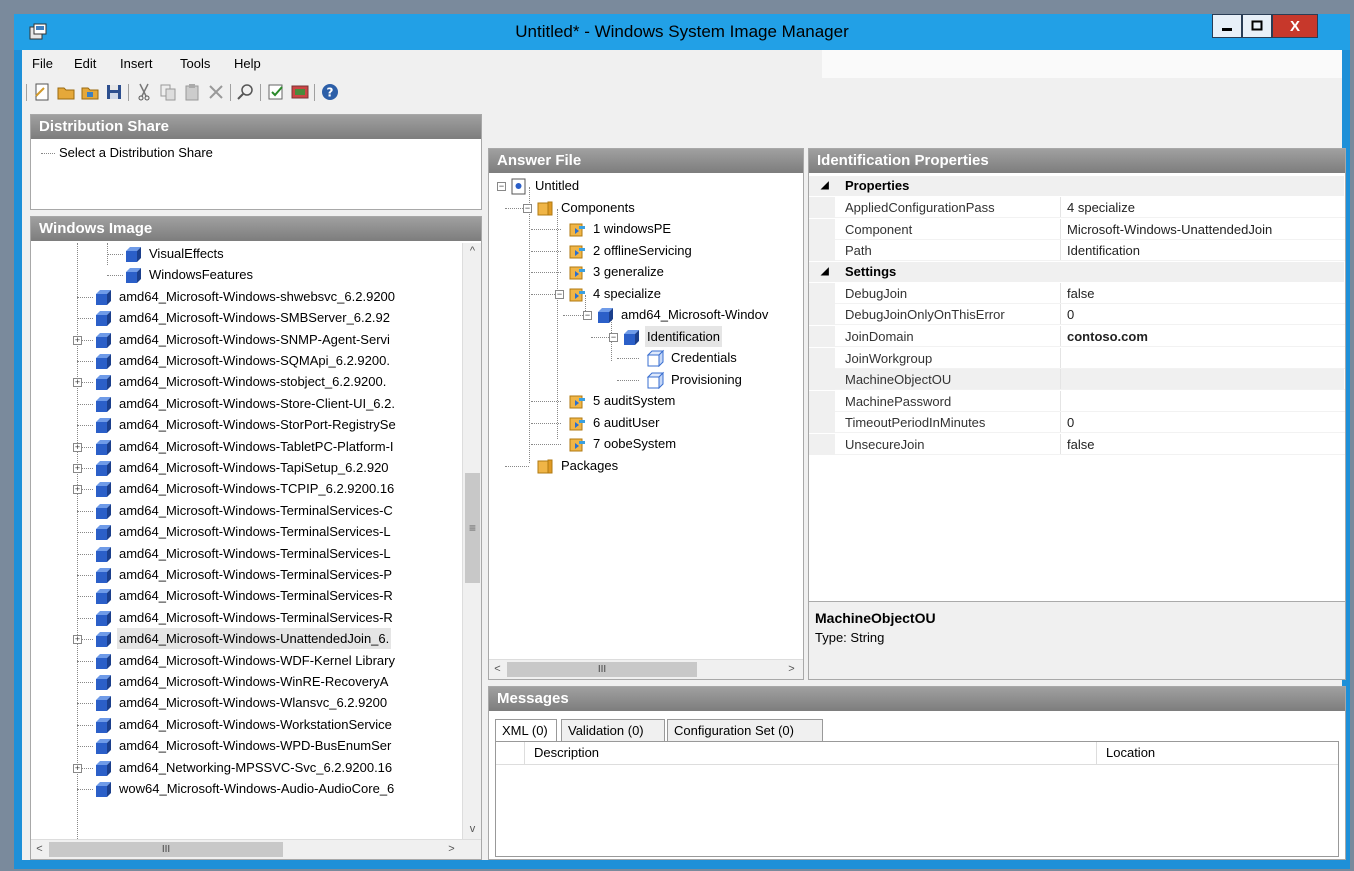 The height and width of the screenshot is (871, 1354). Describe the element at coordinates (646, 669) in the screenshot. I see `answer-file-horizontal-scrollbar: < III >` at that location.